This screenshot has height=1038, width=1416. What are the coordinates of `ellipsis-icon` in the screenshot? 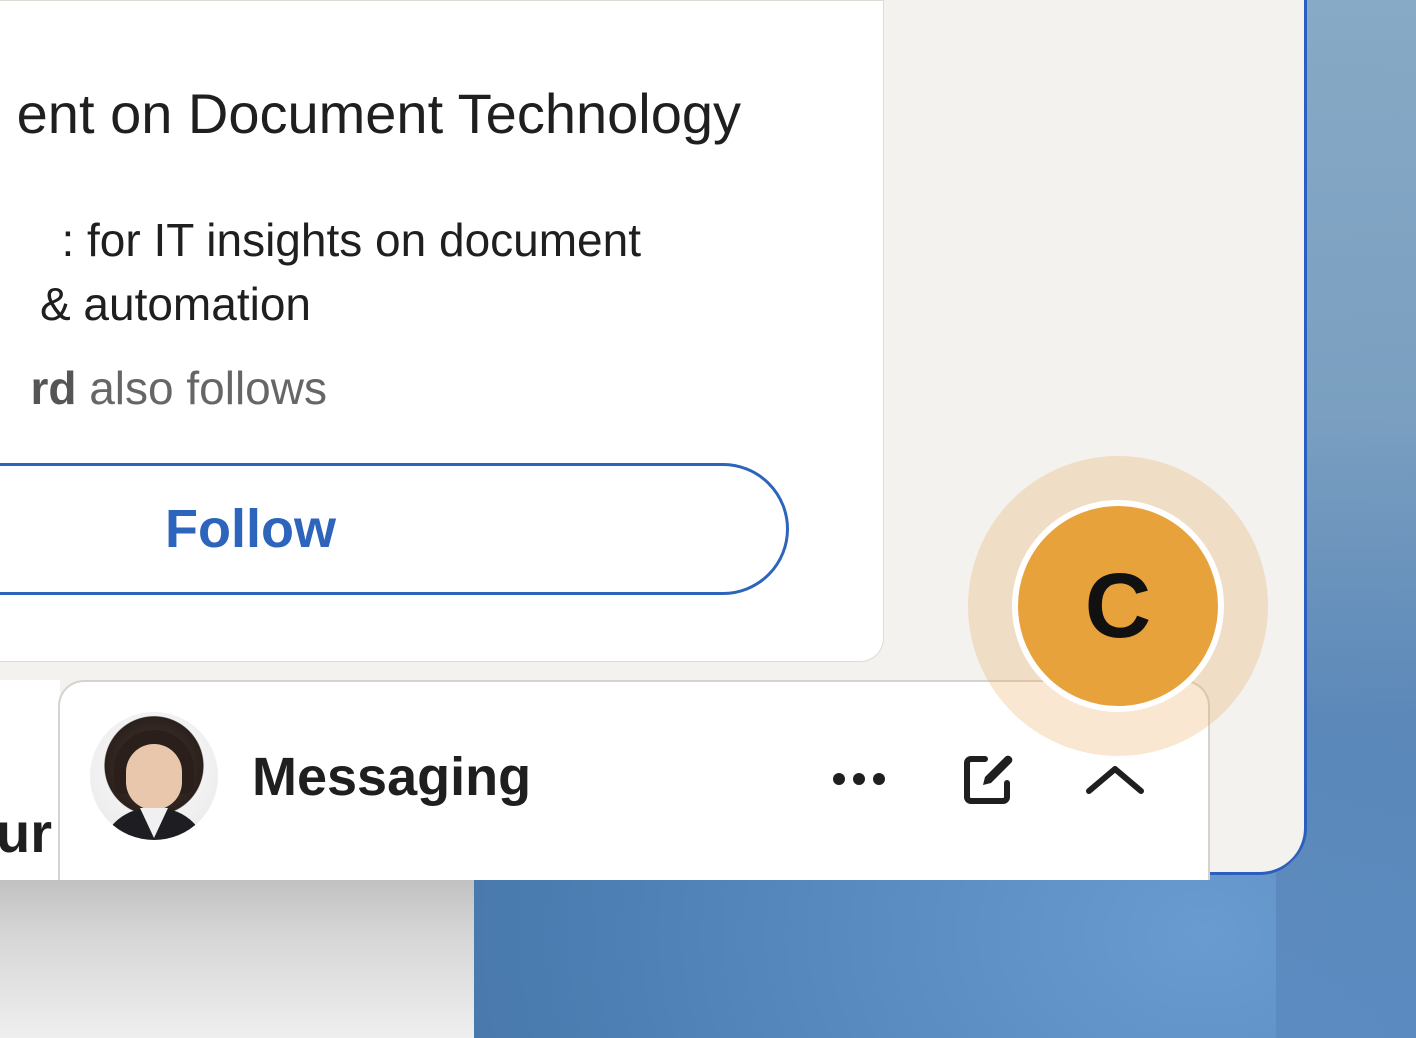 It's located at (859, 779).